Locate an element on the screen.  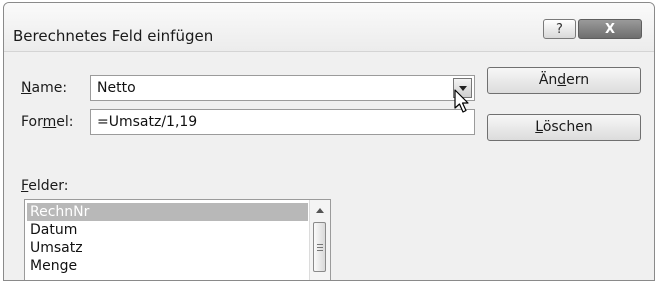
question-mark-icon: ? is located at coordinates (559, 29).